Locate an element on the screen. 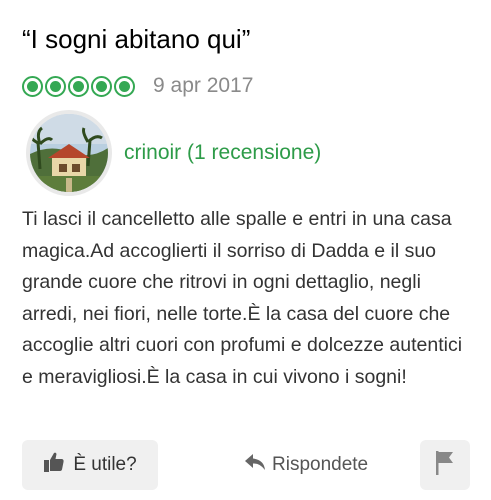 This screenshot has height=500, width=491. reviewer-block: crinoir (1 recensione) is located at coordinates (173, 153).